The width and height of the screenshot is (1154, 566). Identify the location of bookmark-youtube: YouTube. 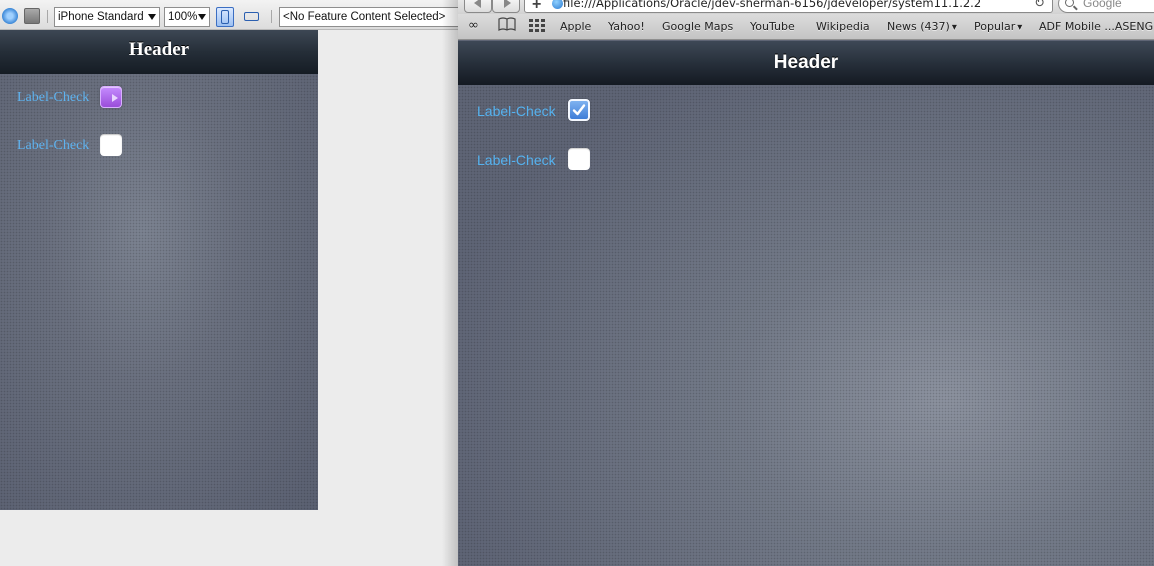
(772, 26).